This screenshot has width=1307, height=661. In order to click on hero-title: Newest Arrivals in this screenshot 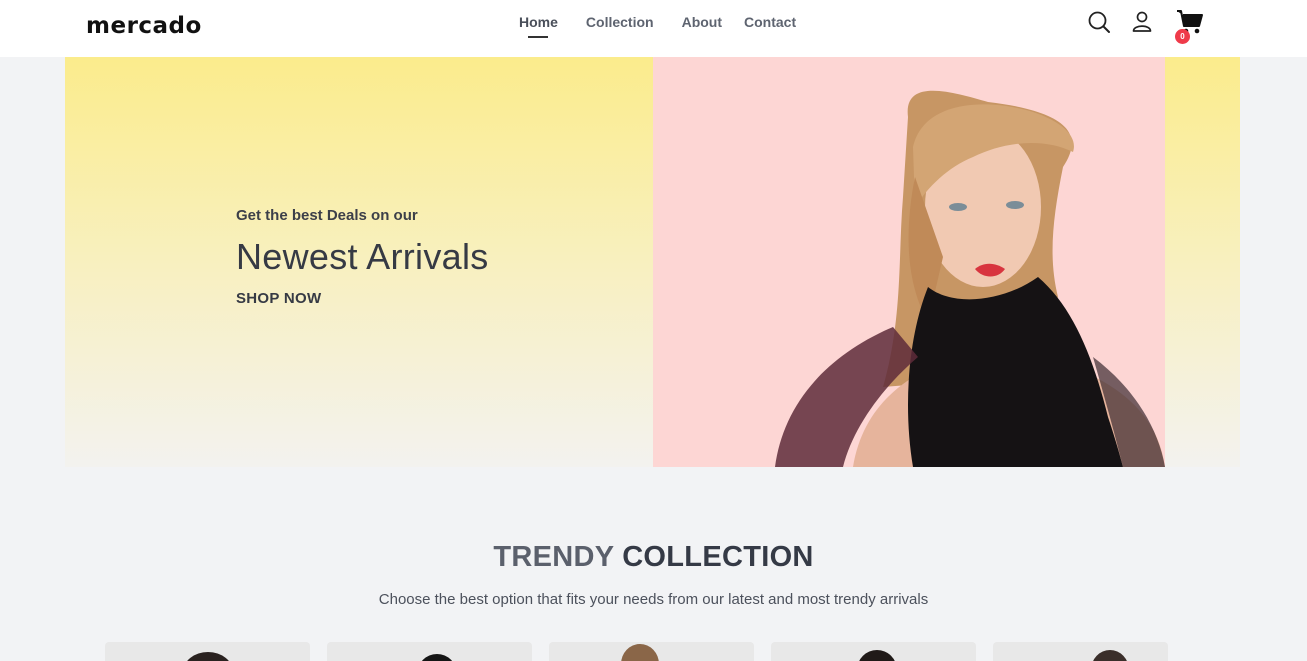, I will do `click(362, 256)`.